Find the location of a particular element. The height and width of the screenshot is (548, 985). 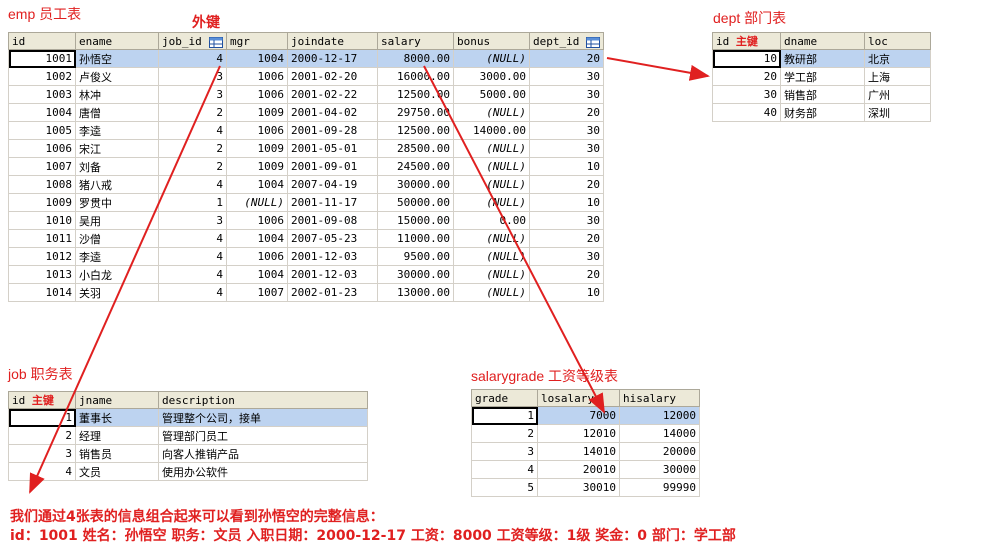

job-col-description: description is located at coordinates (263, 400).